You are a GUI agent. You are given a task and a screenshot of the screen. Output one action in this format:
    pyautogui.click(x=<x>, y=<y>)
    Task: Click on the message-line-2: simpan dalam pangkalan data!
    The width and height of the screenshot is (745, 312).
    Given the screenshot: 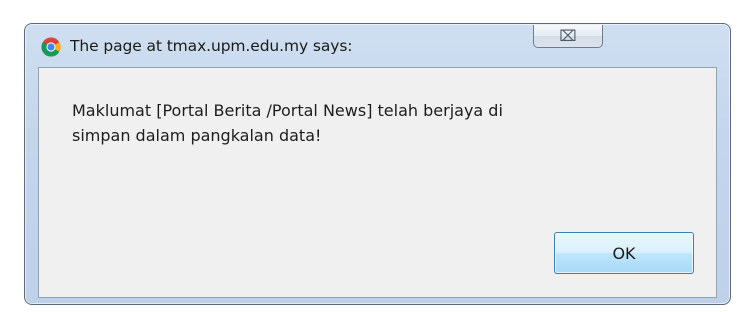 What is the action you would take?
    pyautogui.click(x=197, y=135)
    